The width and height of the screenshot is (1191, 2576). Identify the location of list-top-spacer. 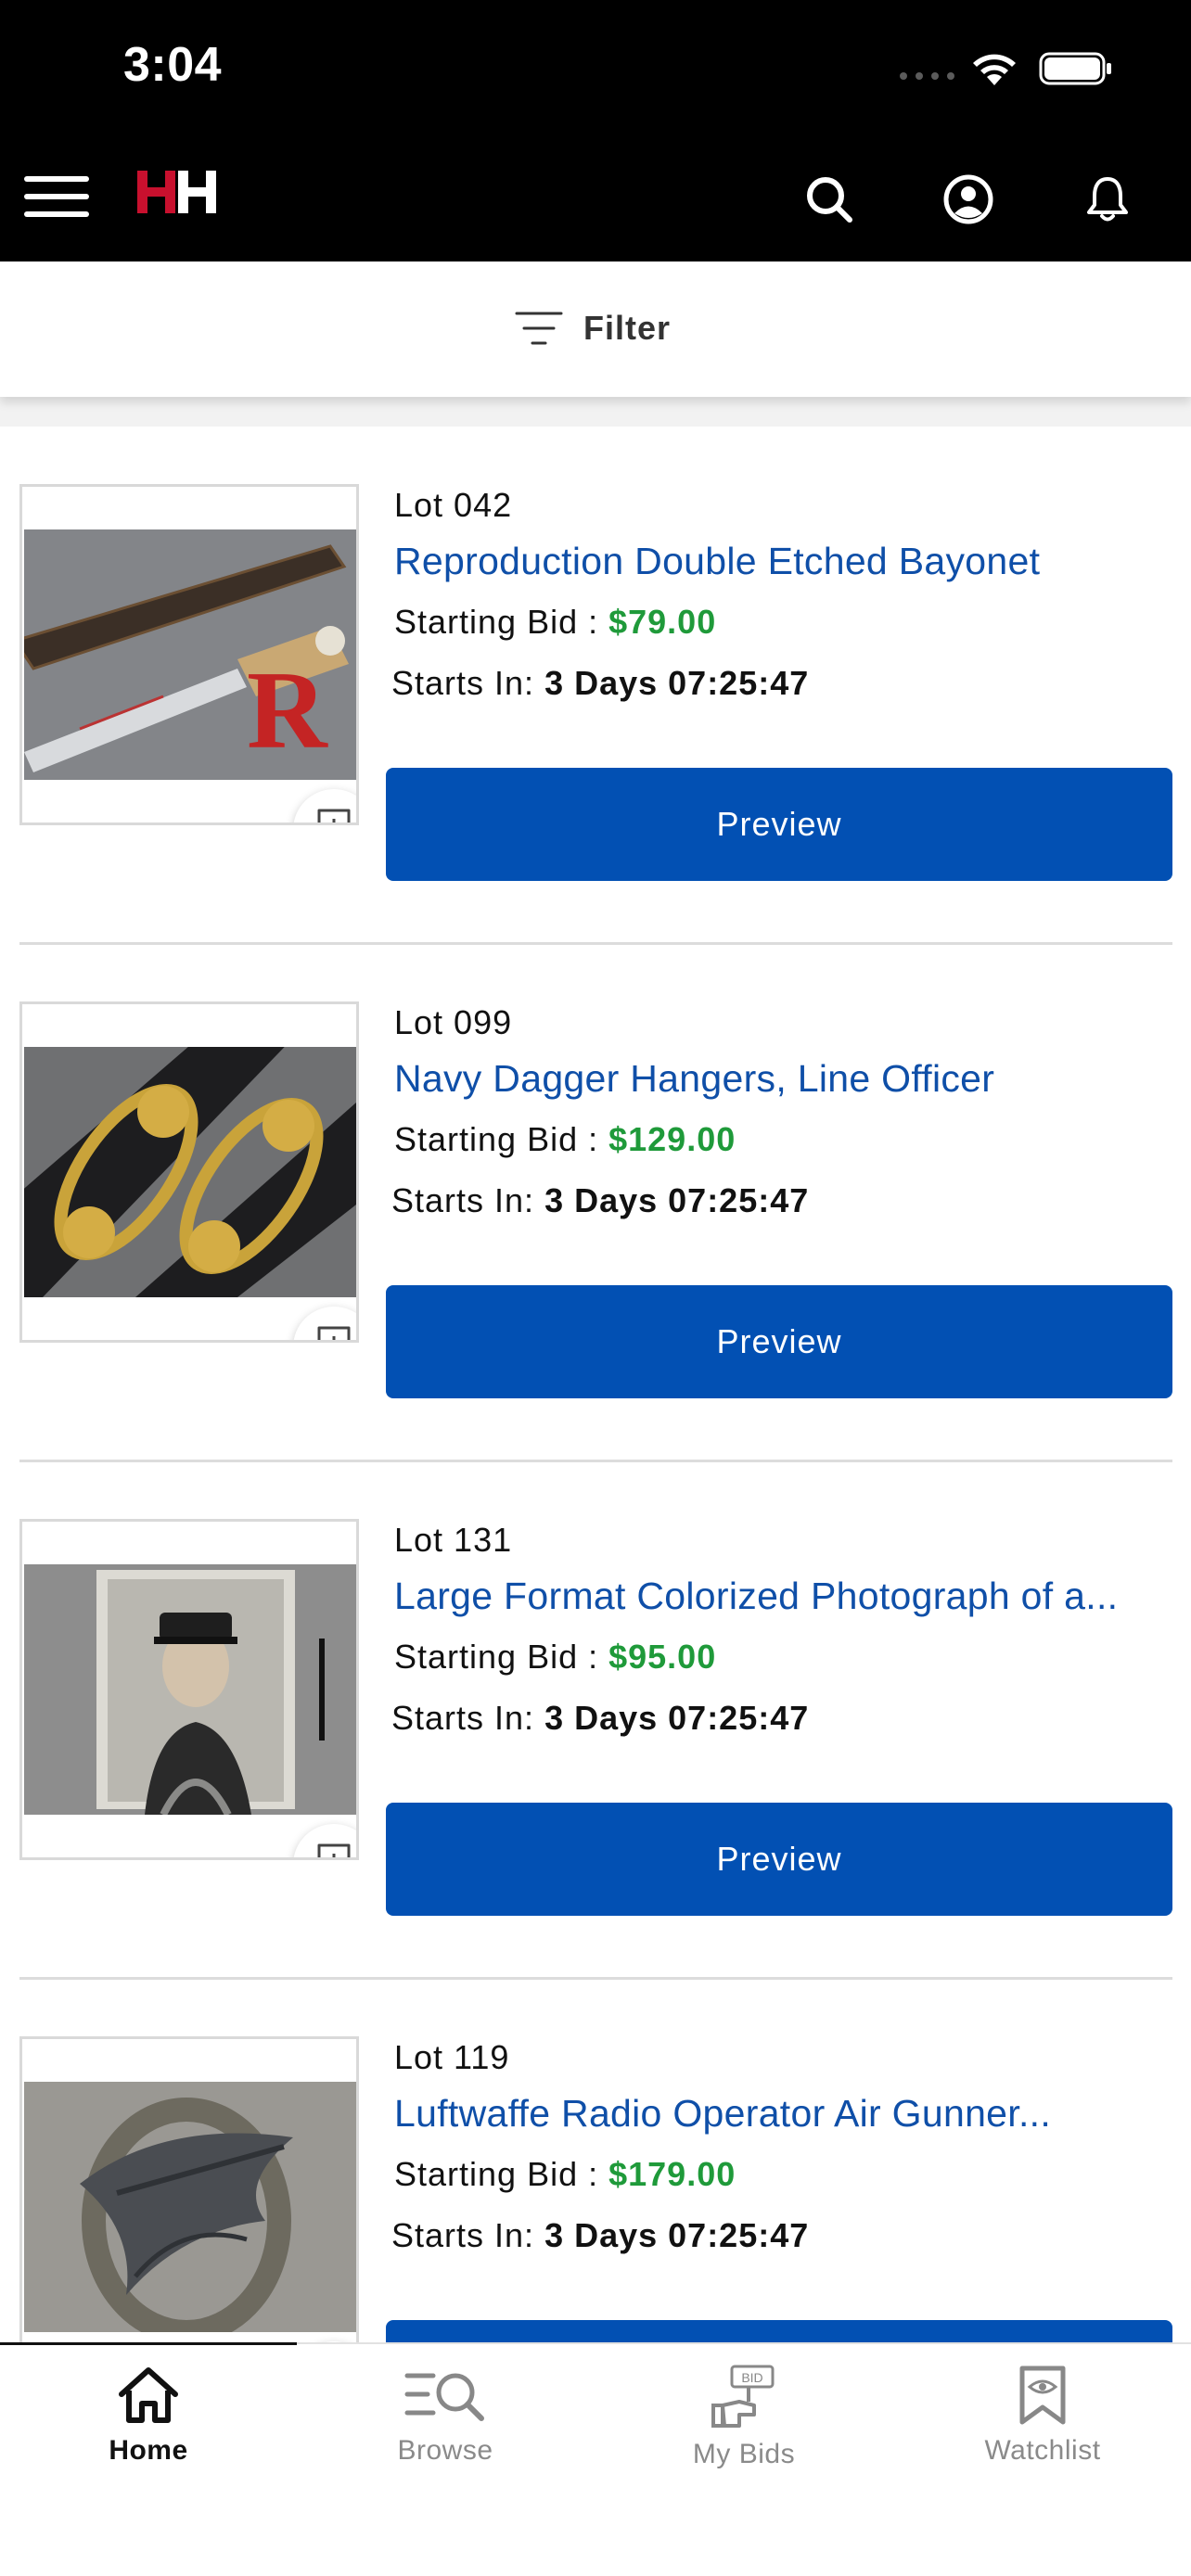
(595, 412).